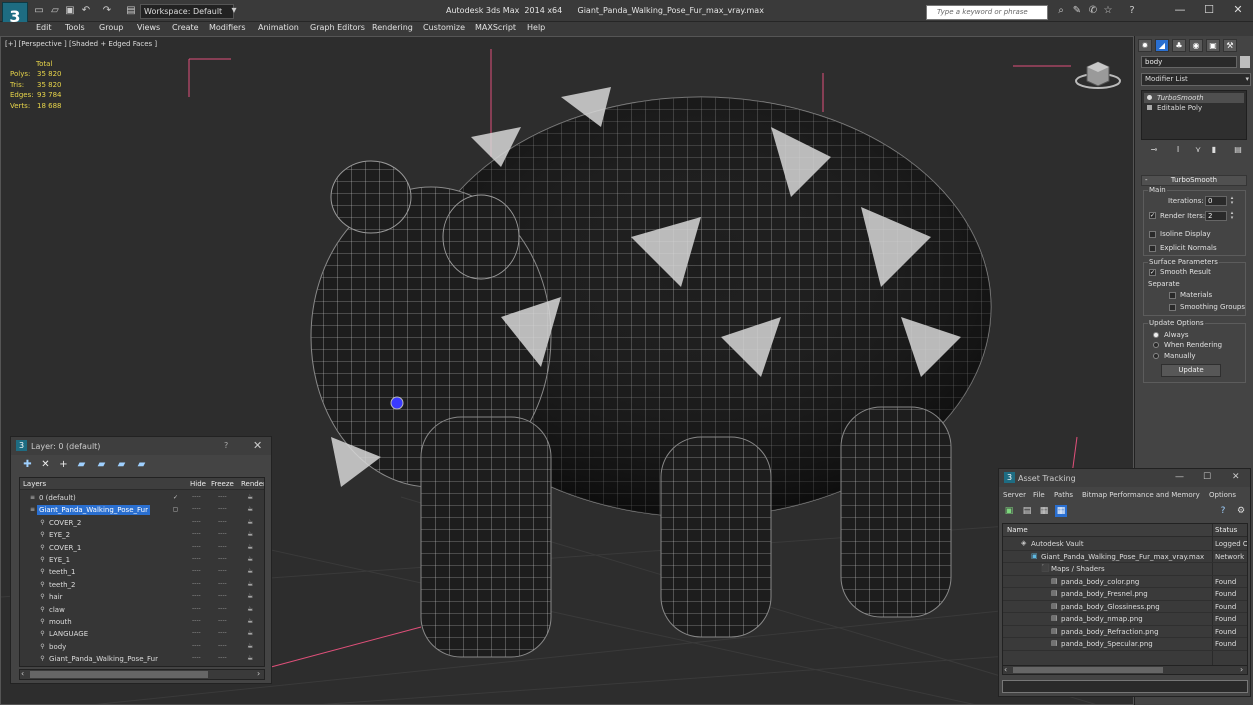  Describe the element at coordinates (57, 610) in the screenshot. I see `layer-name: claw` at that location.